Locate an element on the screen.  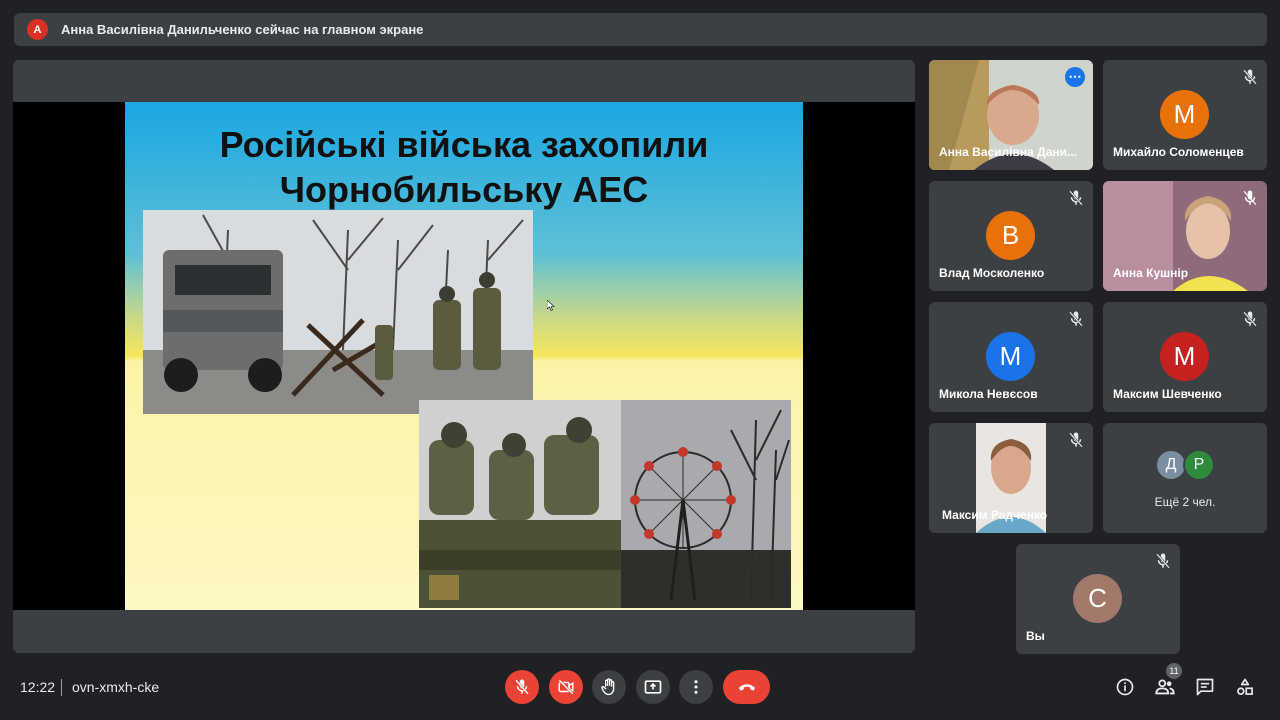
participant-name: Микола Невєсов is located at coordinates (988, 394).